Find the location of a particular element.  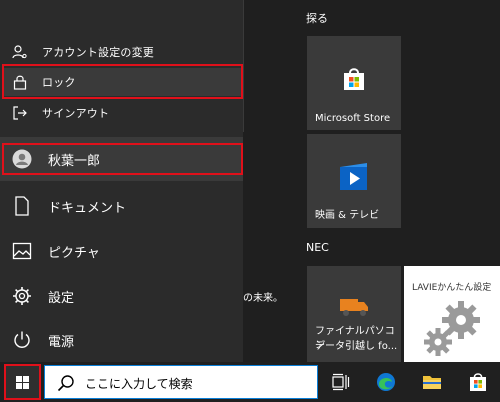

file-explorer-taskbar-button is located at coordinates (432, 382).